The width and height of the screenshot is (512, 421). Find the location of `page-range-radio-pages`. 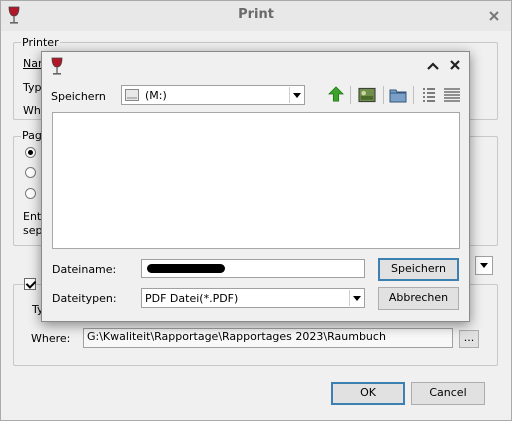

page-range-radio-pages is located at coordinates (30, 193).